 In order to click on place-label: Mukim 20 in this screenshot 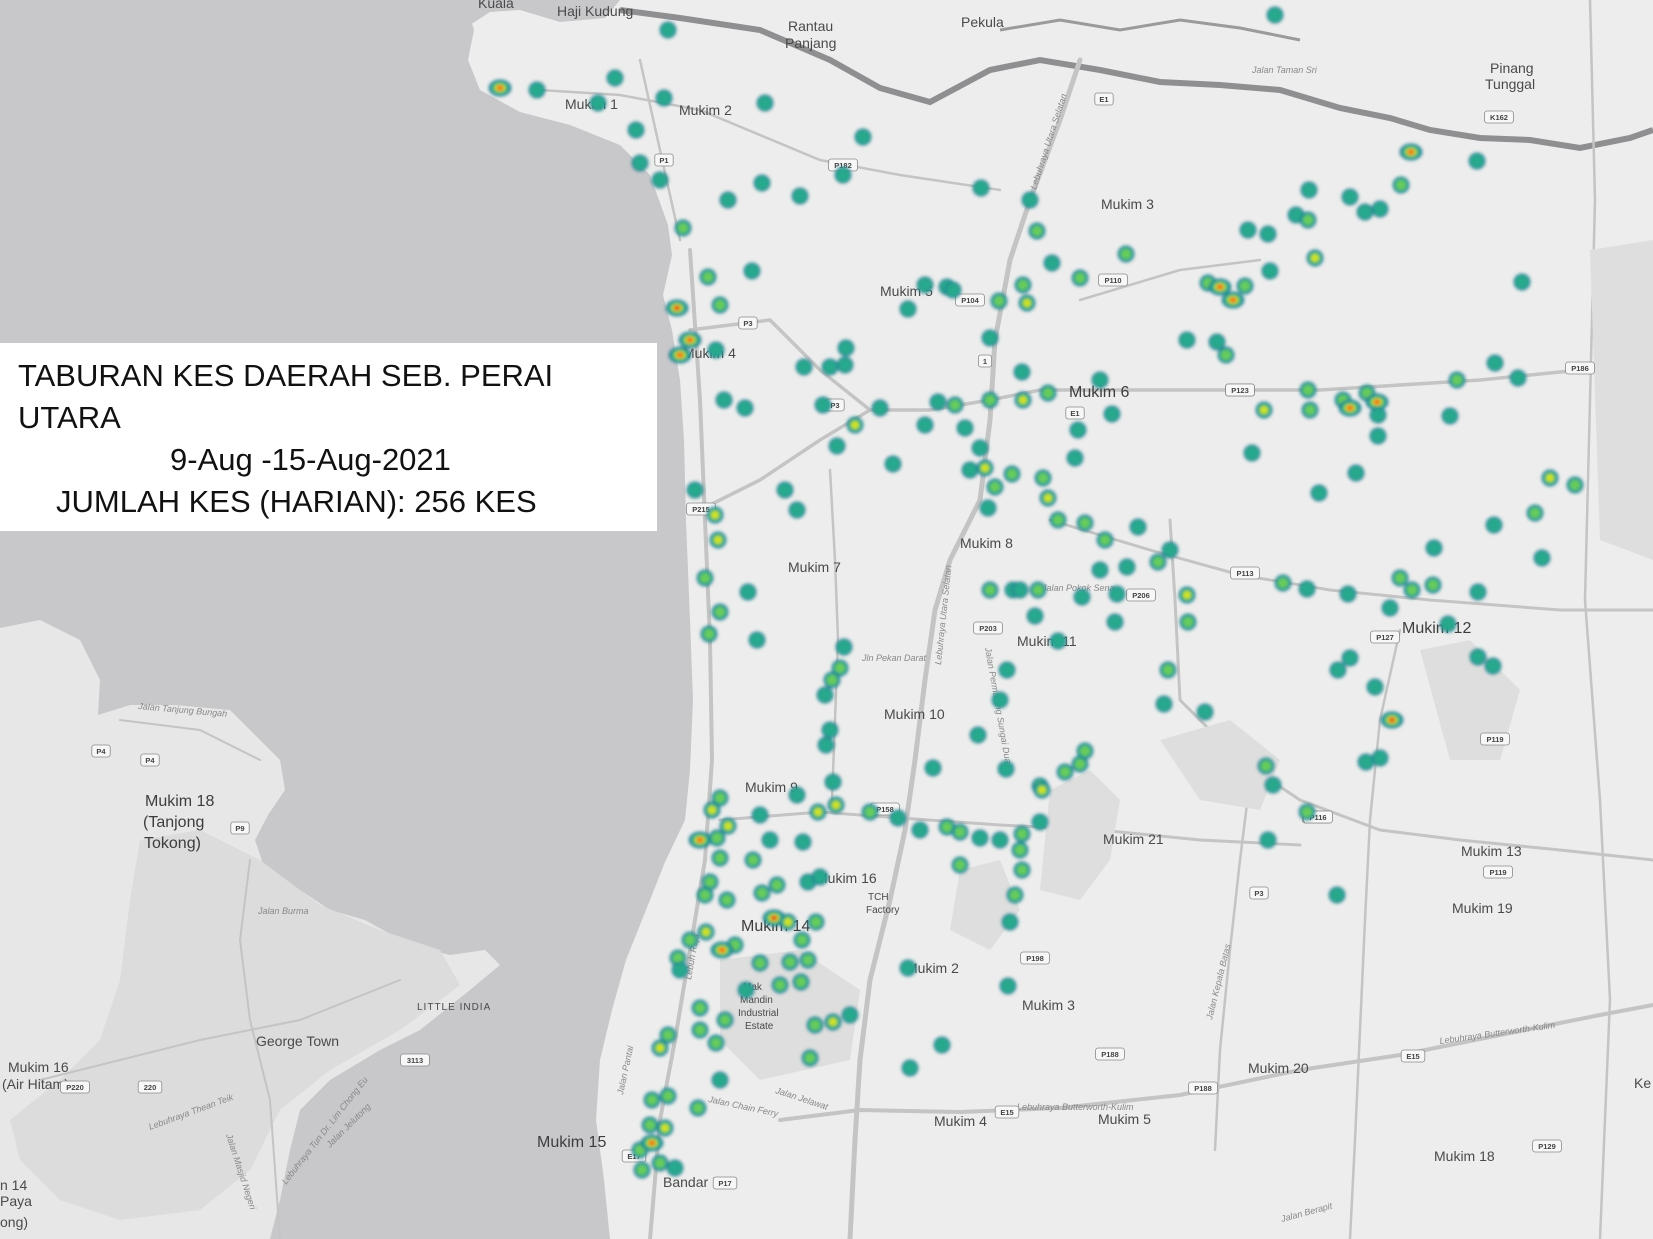, I will do `click(1278, 1068)`.